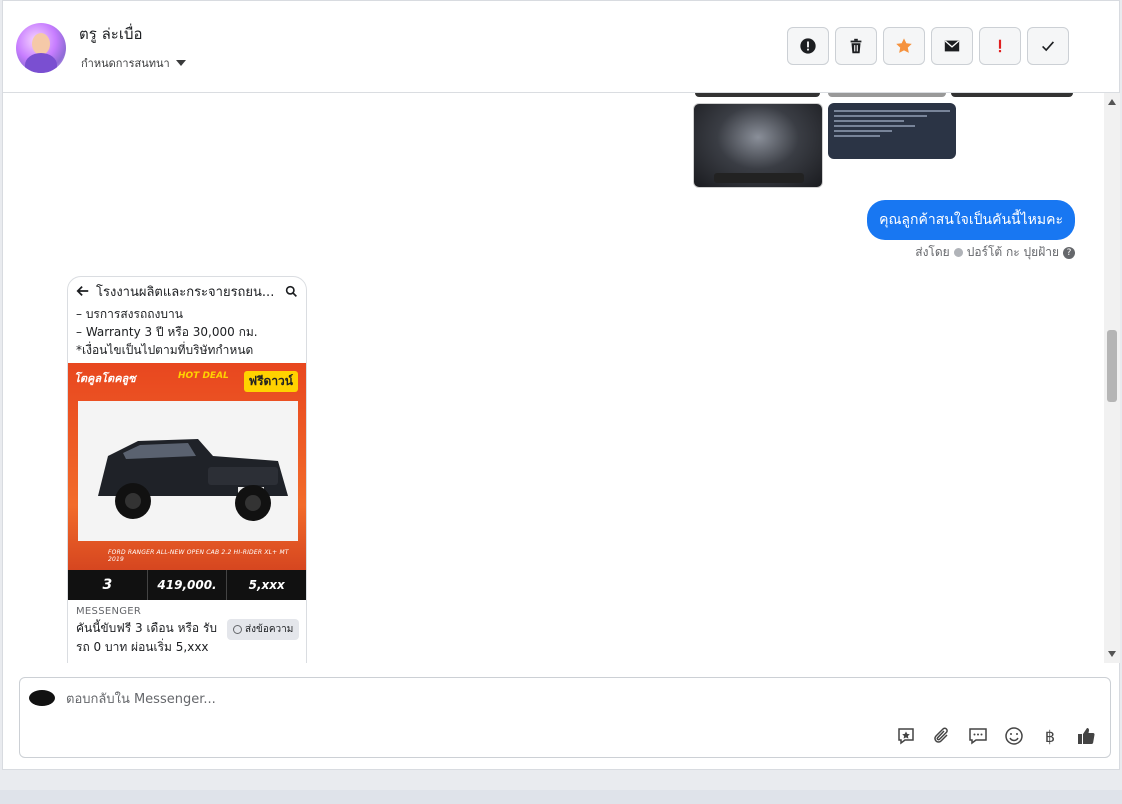  What do you see at coordinates (958, 252) in the screenshot?
I see `verified-dot-icon` at bounding box center [958, 252].